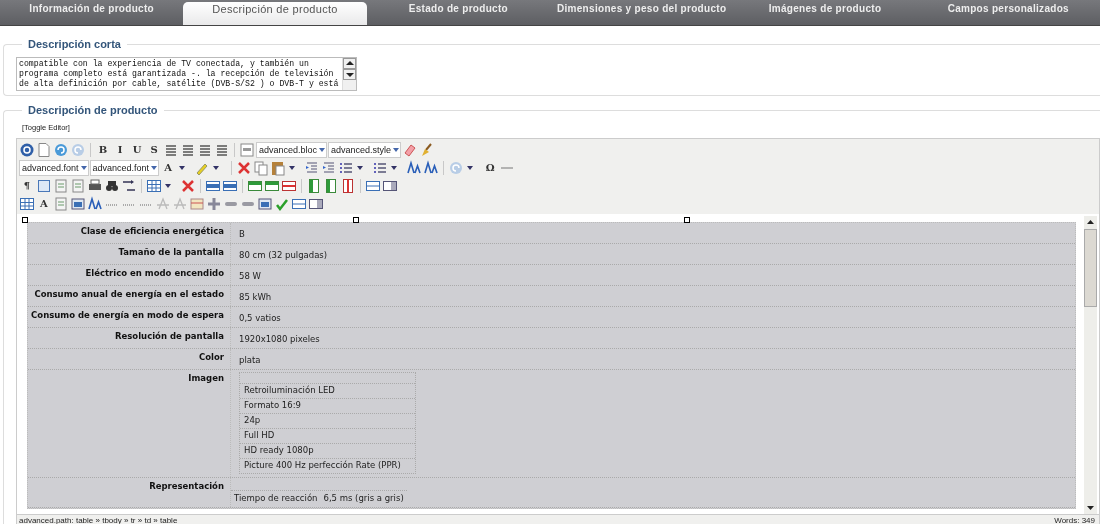 This screenshot has width=1100, height=524. What do you see at coordinates (363, 498) in the screenshot?
I see `spec-value: 6,5 ms (gris a gris)` at bounding box center [363, 498].